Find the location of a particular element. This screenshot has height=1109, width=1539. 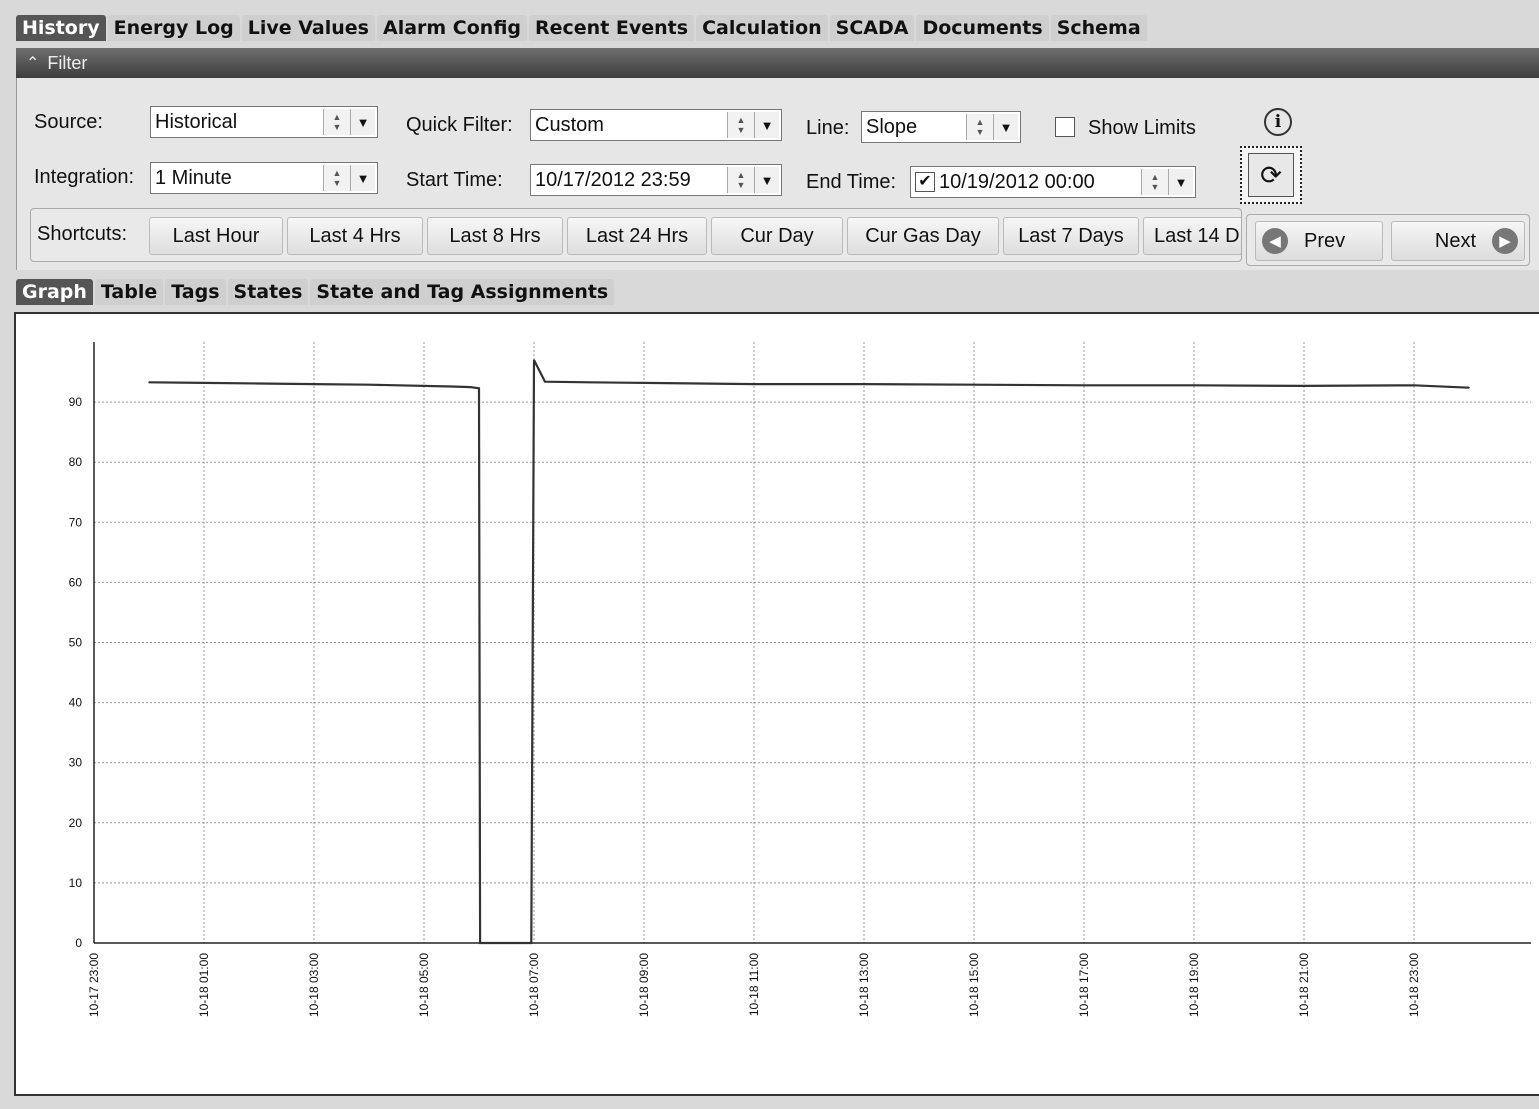

end-time-field: ✔ 10/19/2012 00:00 ▲ ▼ ▼ is located at coordinates (1053, 182).